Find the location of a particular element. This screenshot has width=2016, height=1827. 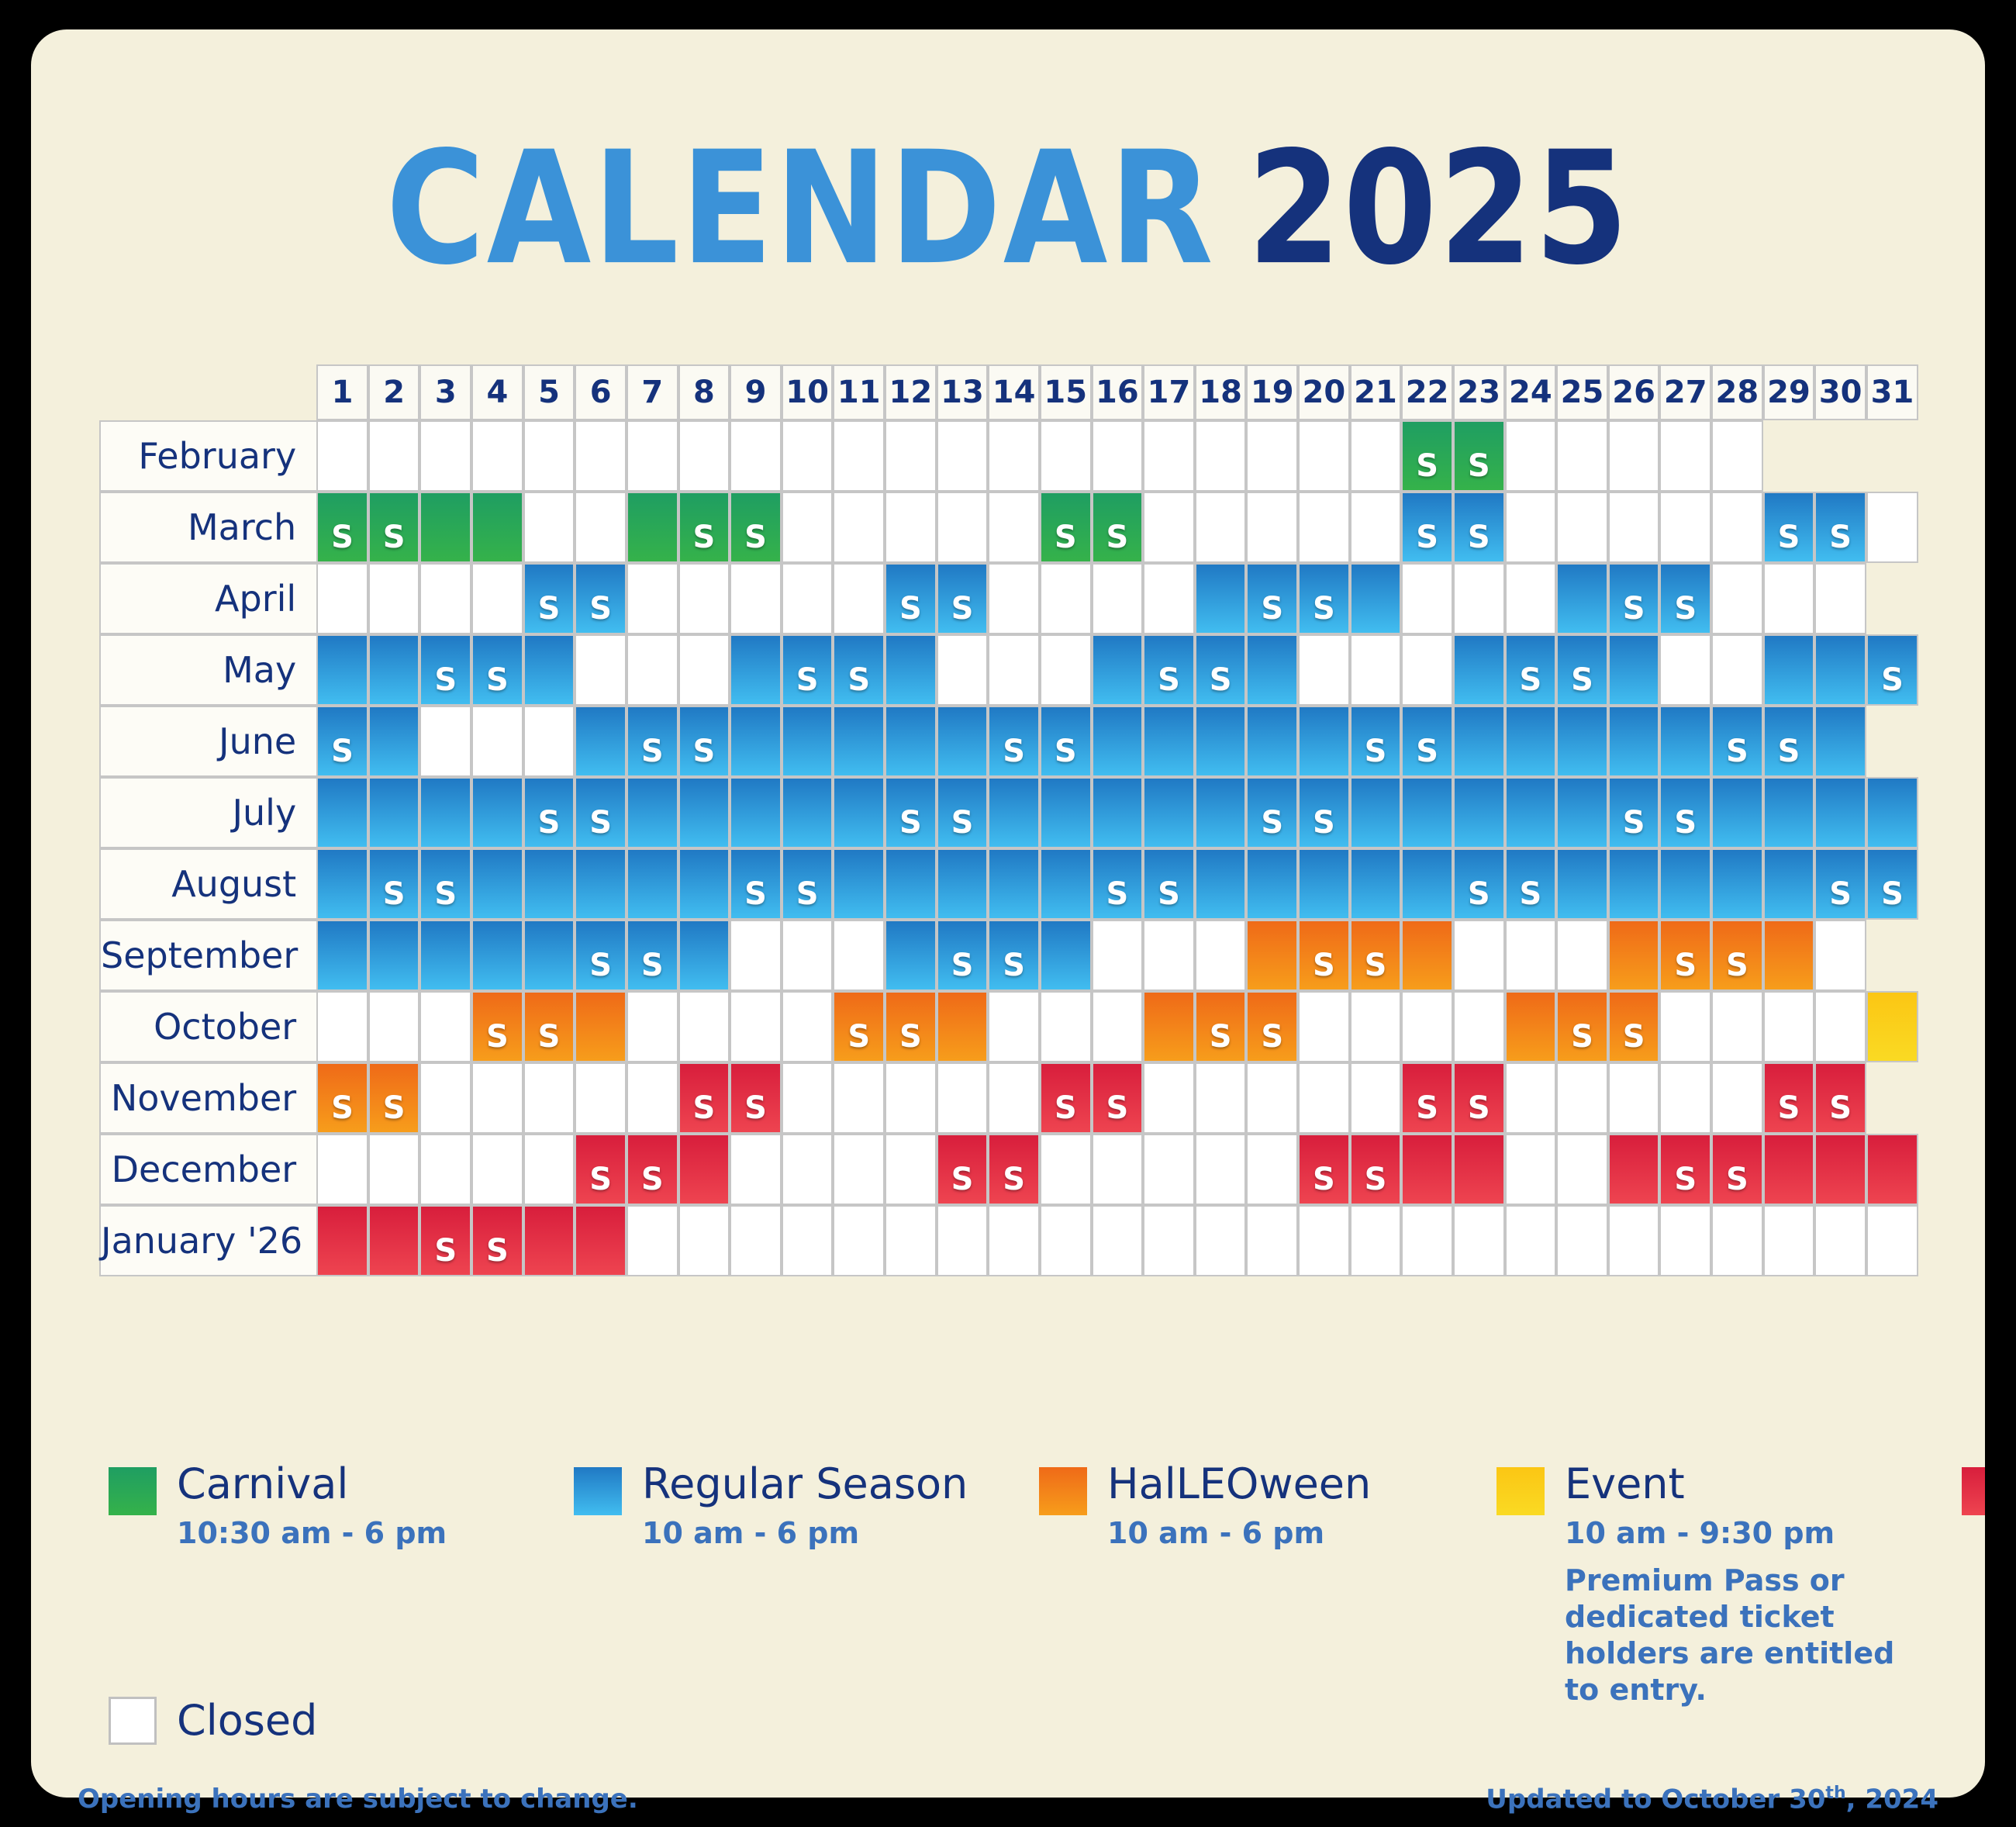

footer-updated-suffix: , 2024 is located at coordinates (1891, 1799).